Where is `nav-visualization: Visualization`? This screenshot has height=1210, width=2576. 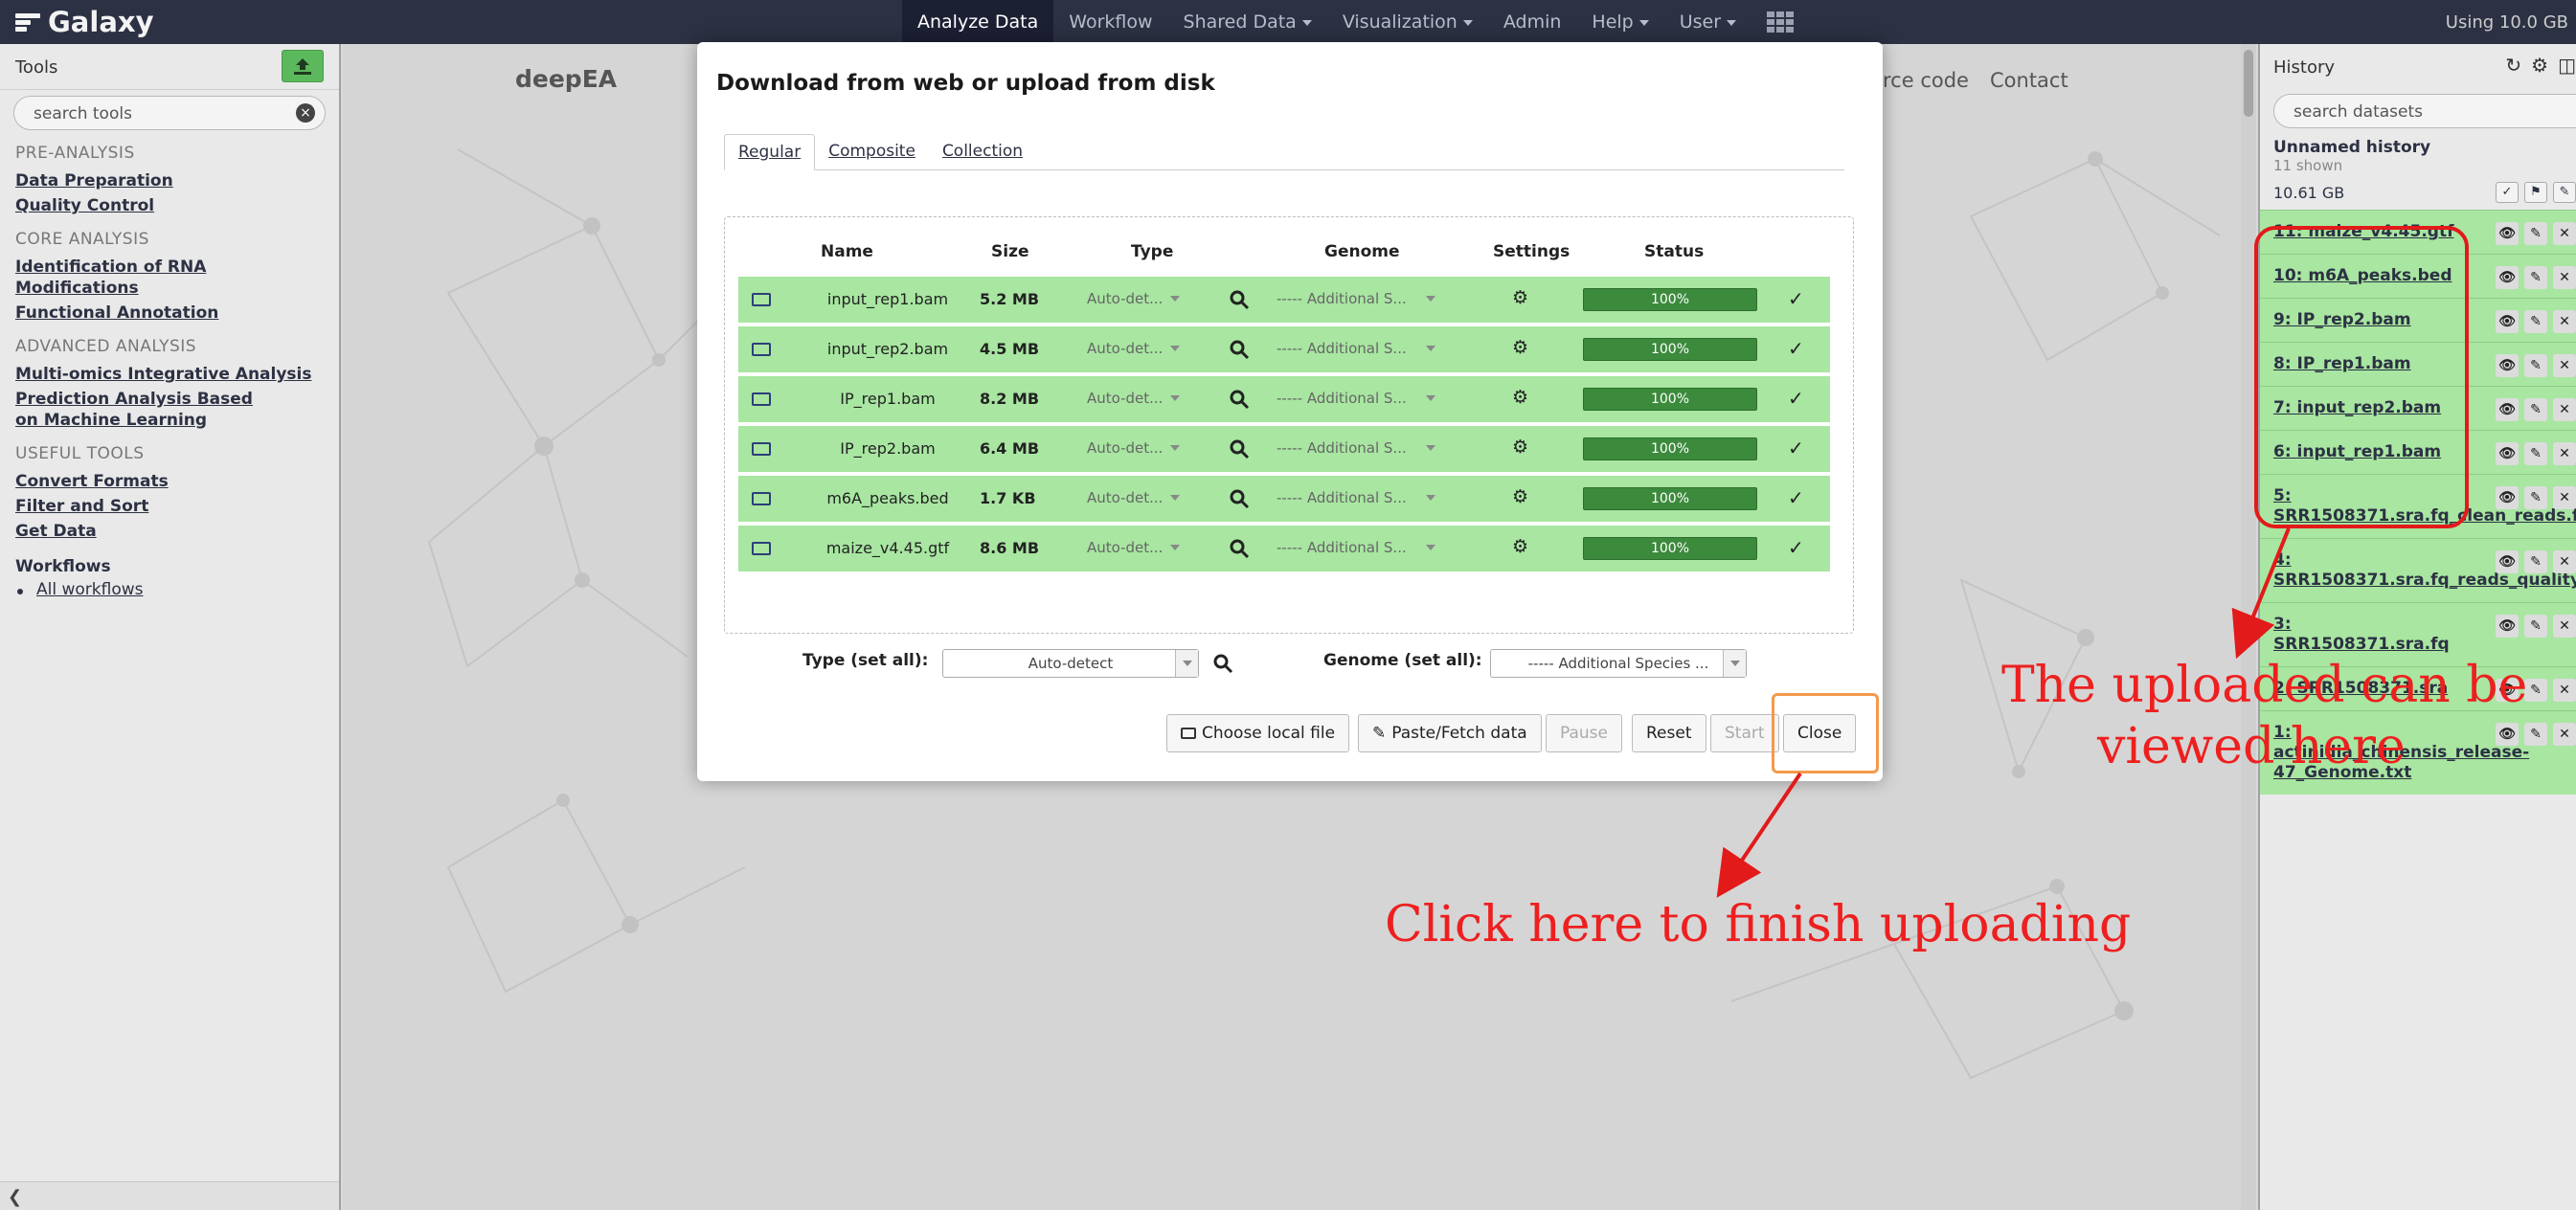
nav-visualization: Visualization is located at coordinates (1407, 22).